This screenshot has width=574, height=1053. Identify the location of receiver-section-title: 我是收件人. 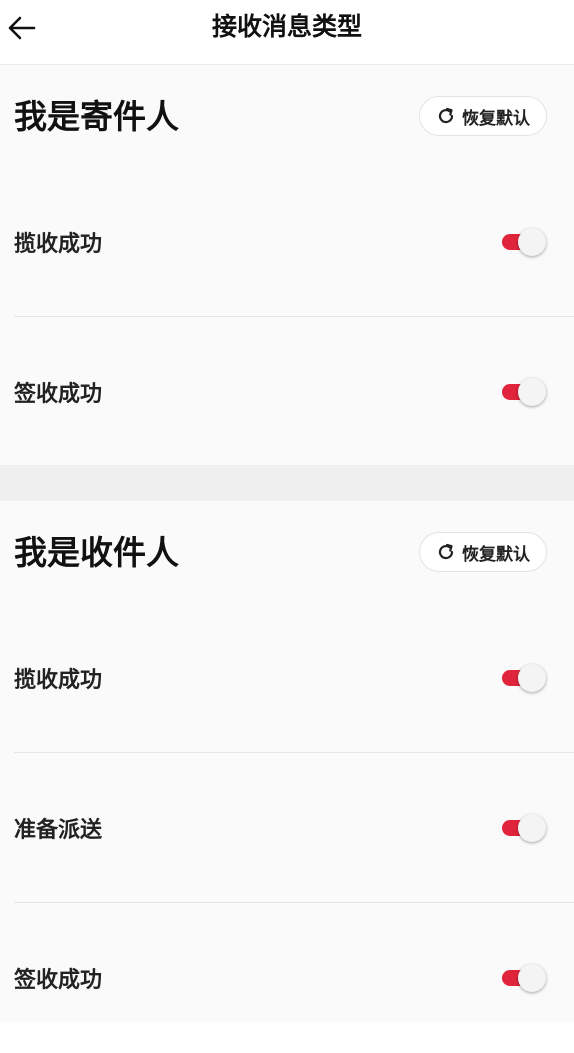
(96, 552).